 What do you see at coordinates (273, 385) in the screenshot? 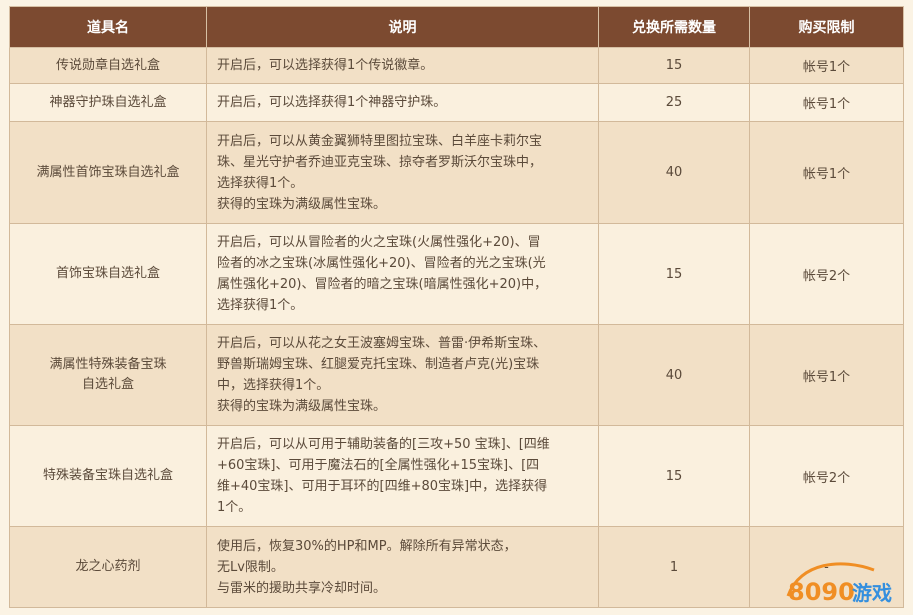
I see `item-description-line: 中，选择获得1个。` at bounding box center [273, 385].